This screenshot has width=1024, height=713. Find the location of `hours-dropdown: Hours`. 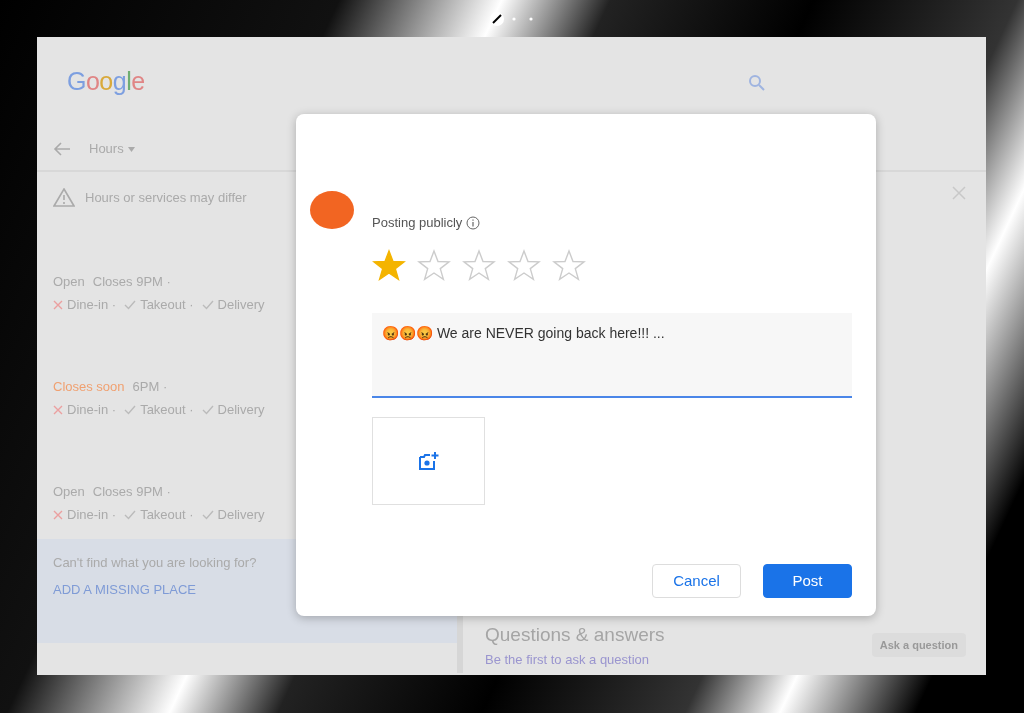

hours-dropdown: Hours is located at coordinates (112, 148).